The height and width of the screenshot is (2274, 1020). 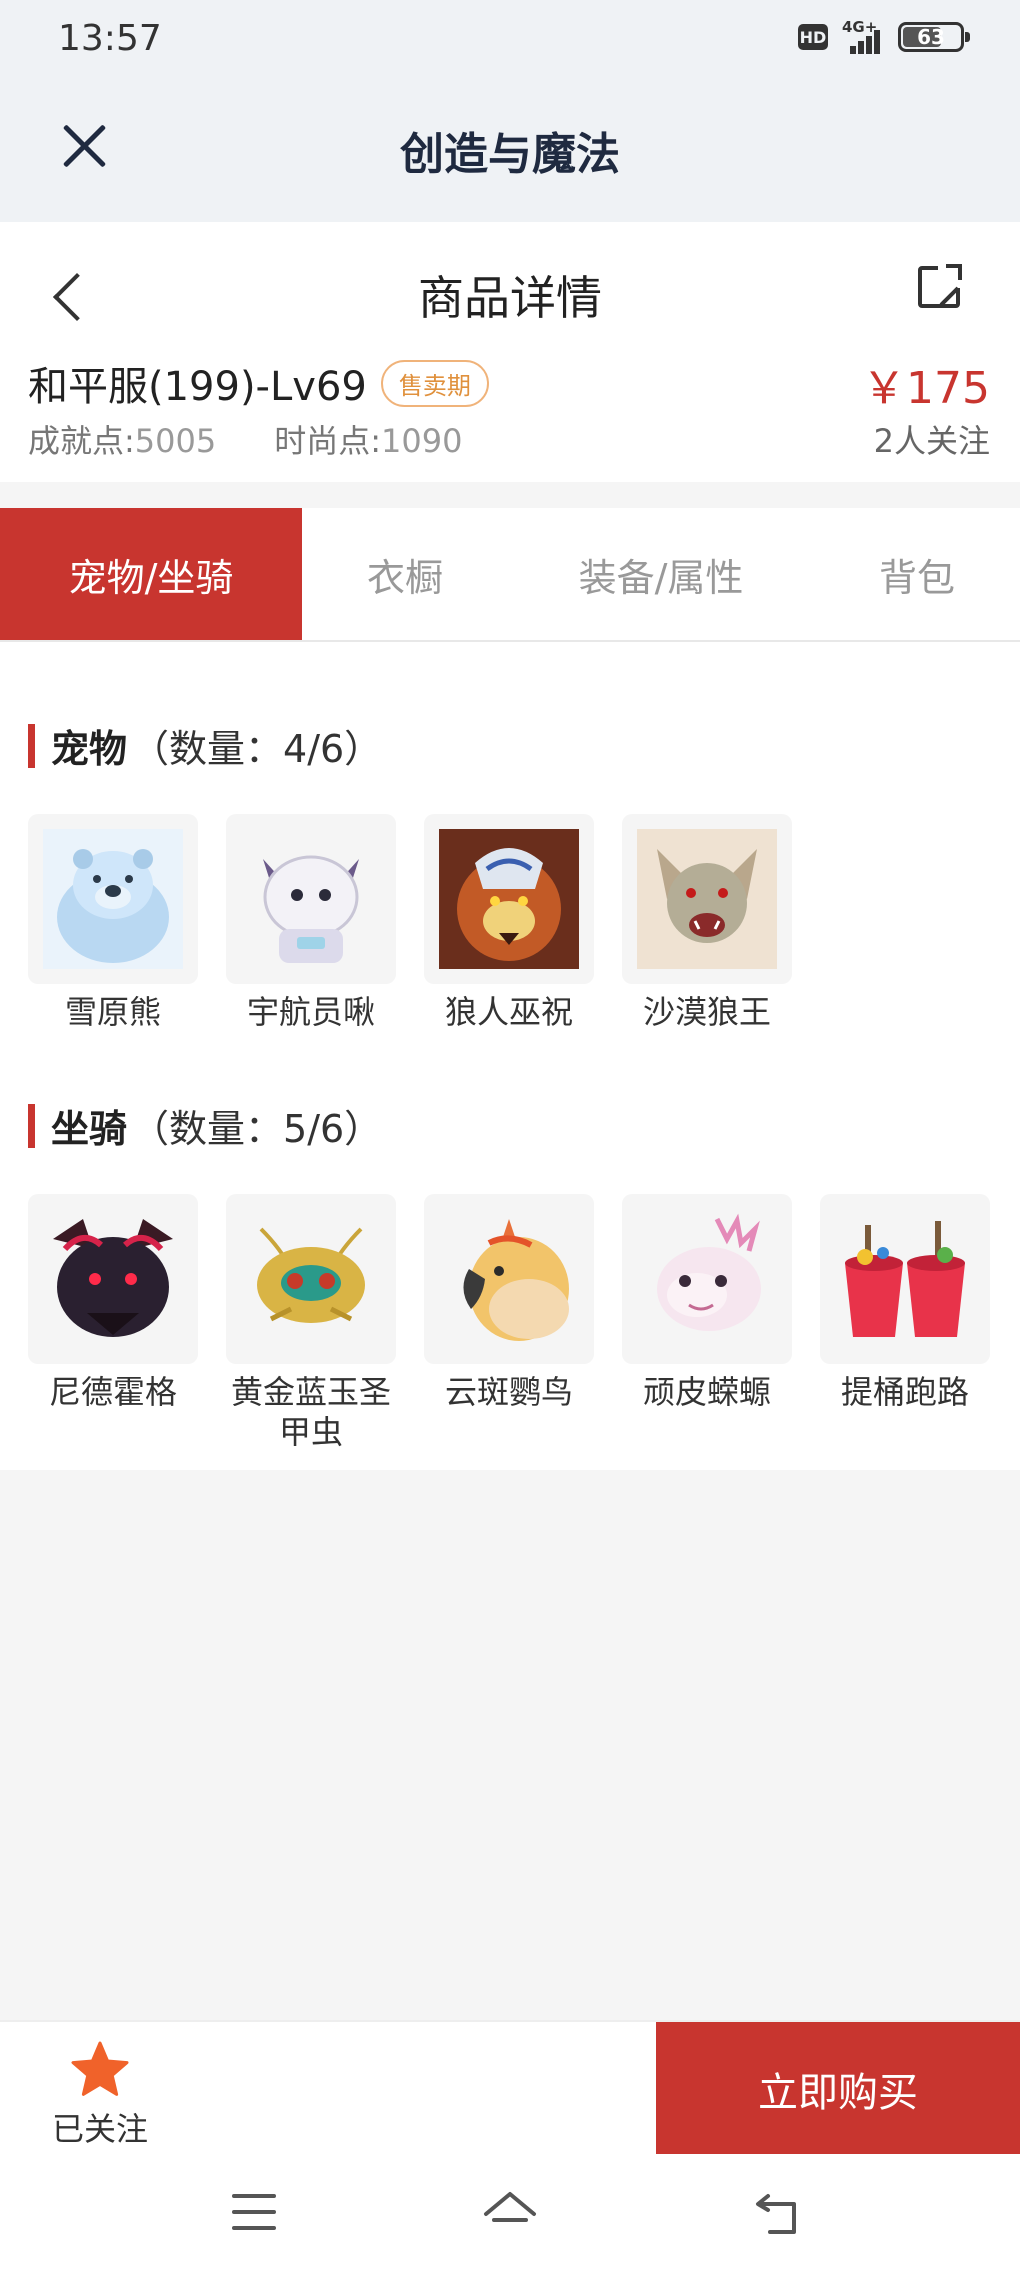 What do you see at coordinates (405, 574) in the screenshot?
I see `tab-wardrobe: 衣橱` at bounding box center [405, 574].